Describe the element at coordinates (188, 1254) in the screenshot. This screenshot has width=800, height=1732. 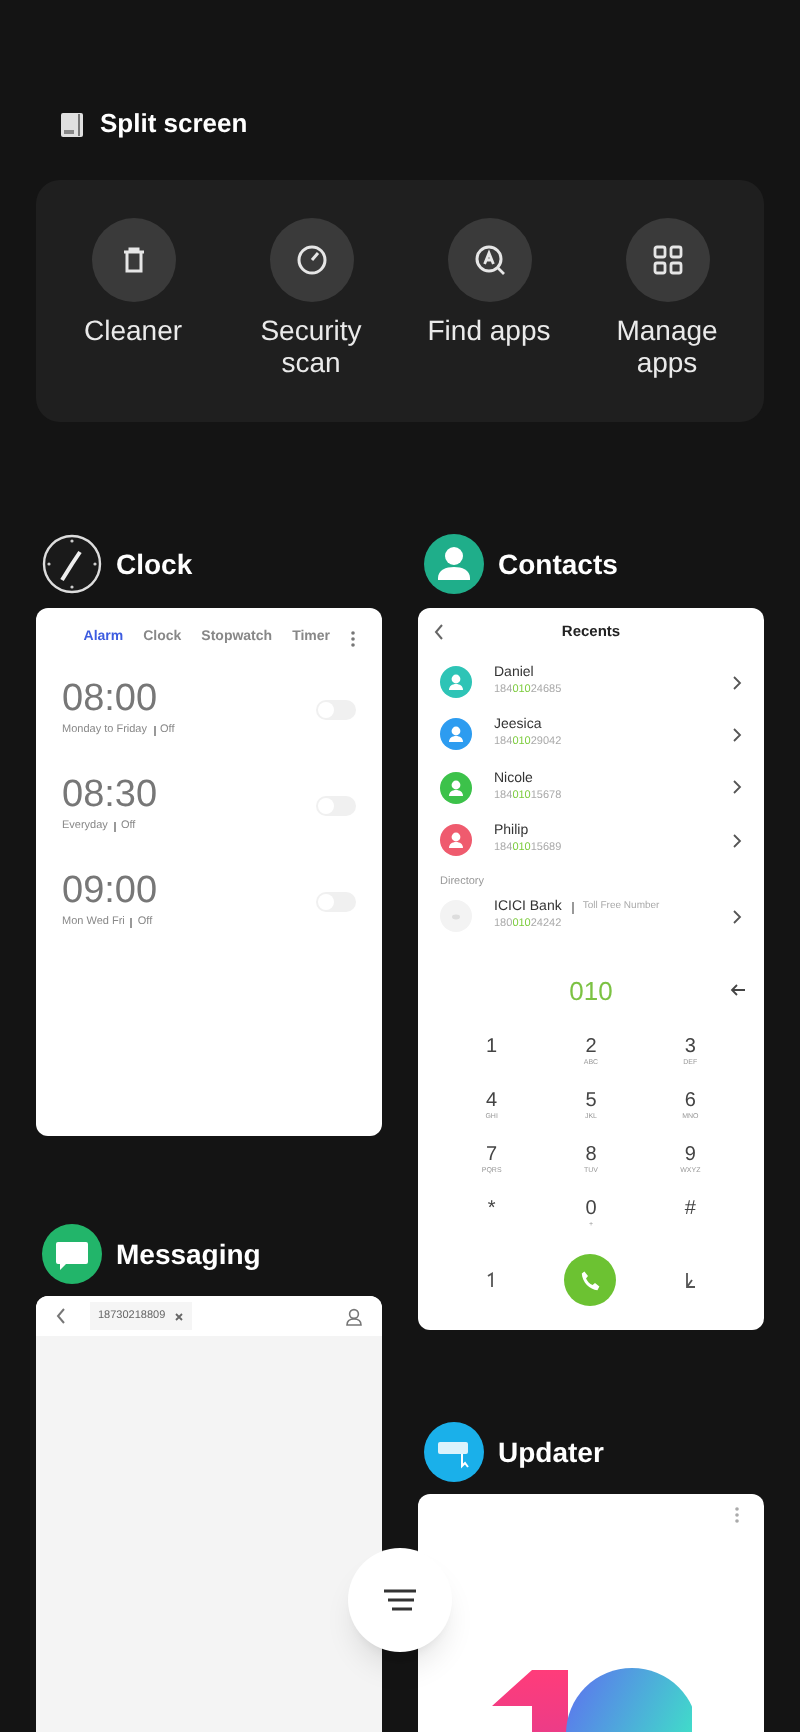
I see `app-title: Messaging` at that location.